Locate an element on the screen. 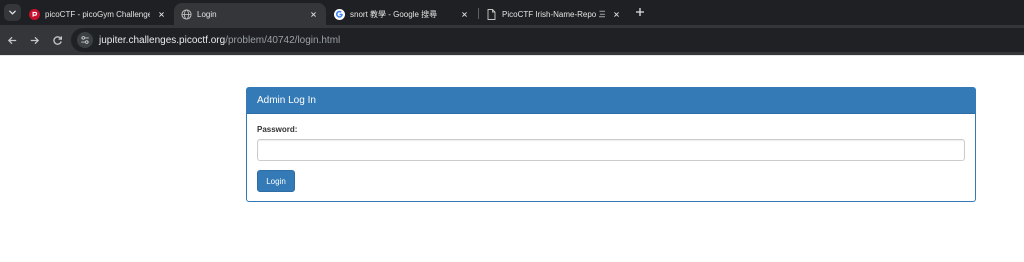  url-path: /problem/40742/login.html is located at coordinates (283, 40).